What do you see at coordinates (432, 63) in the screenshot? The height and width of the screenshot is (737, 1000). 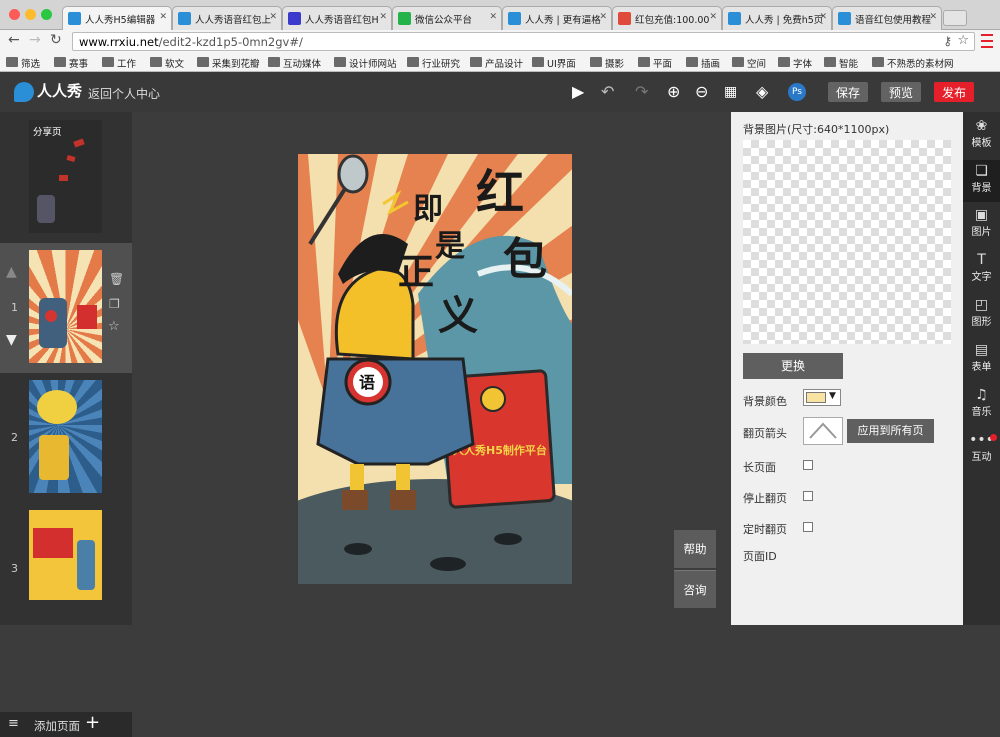 I see `bookmark-folder: 行业研究` at bounding box center [432, 63].